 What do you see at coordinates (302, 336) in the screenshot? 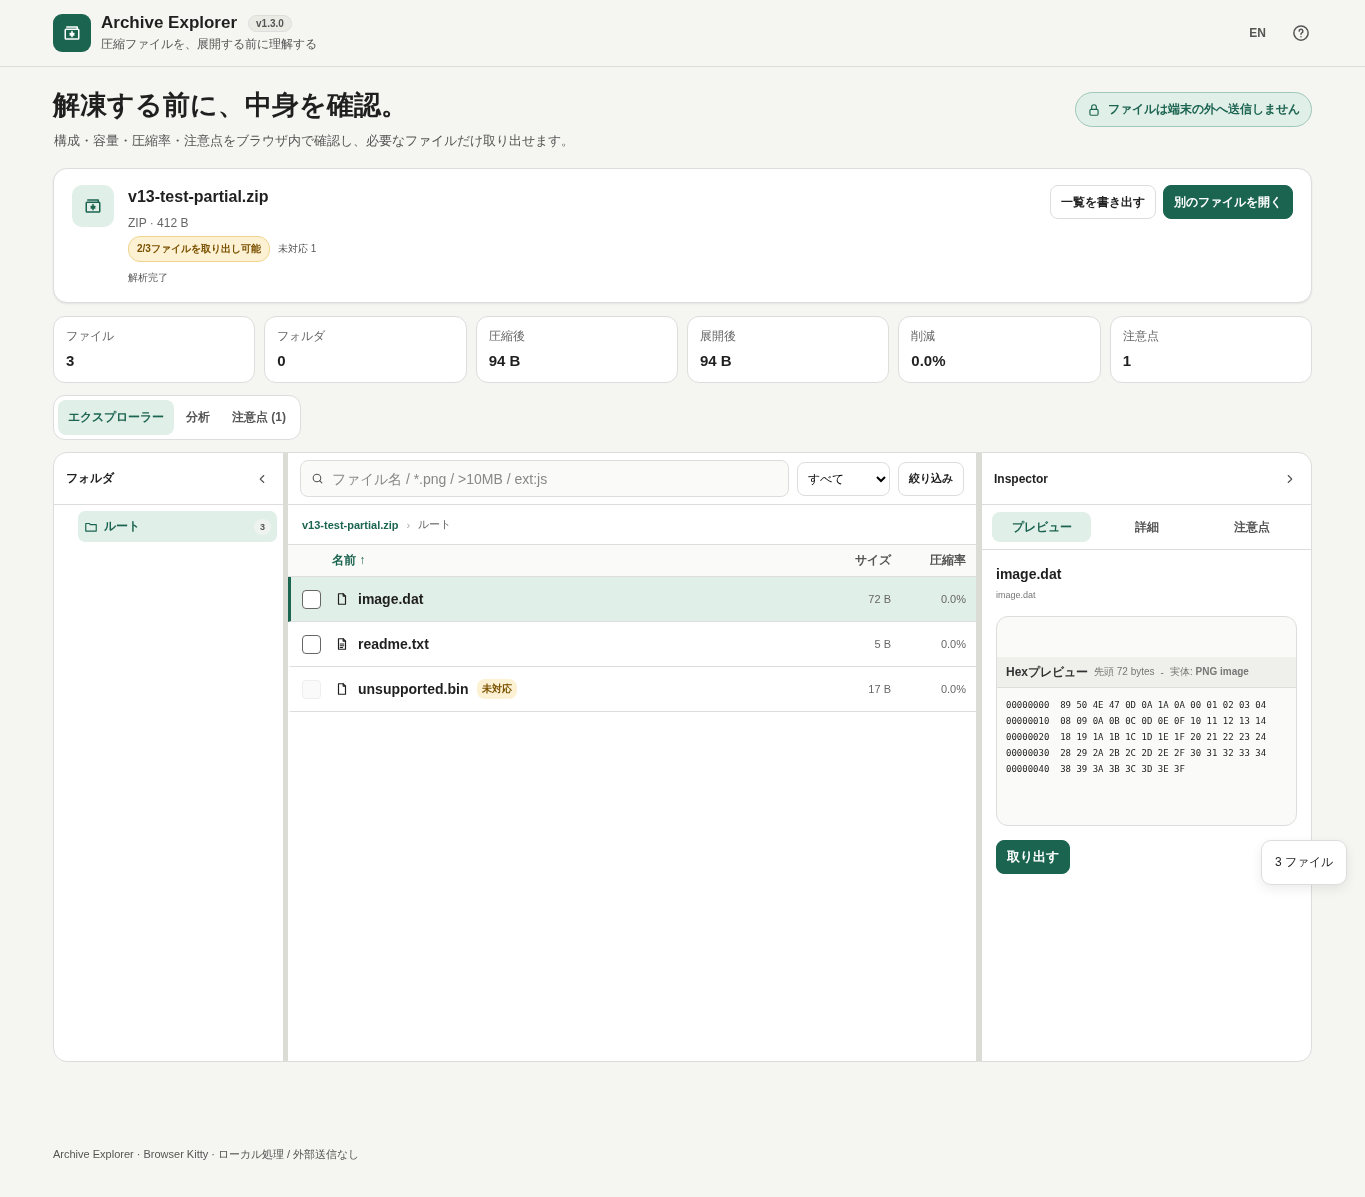
I see `stat-label: フォルダ` at bounding box center [302, 336].